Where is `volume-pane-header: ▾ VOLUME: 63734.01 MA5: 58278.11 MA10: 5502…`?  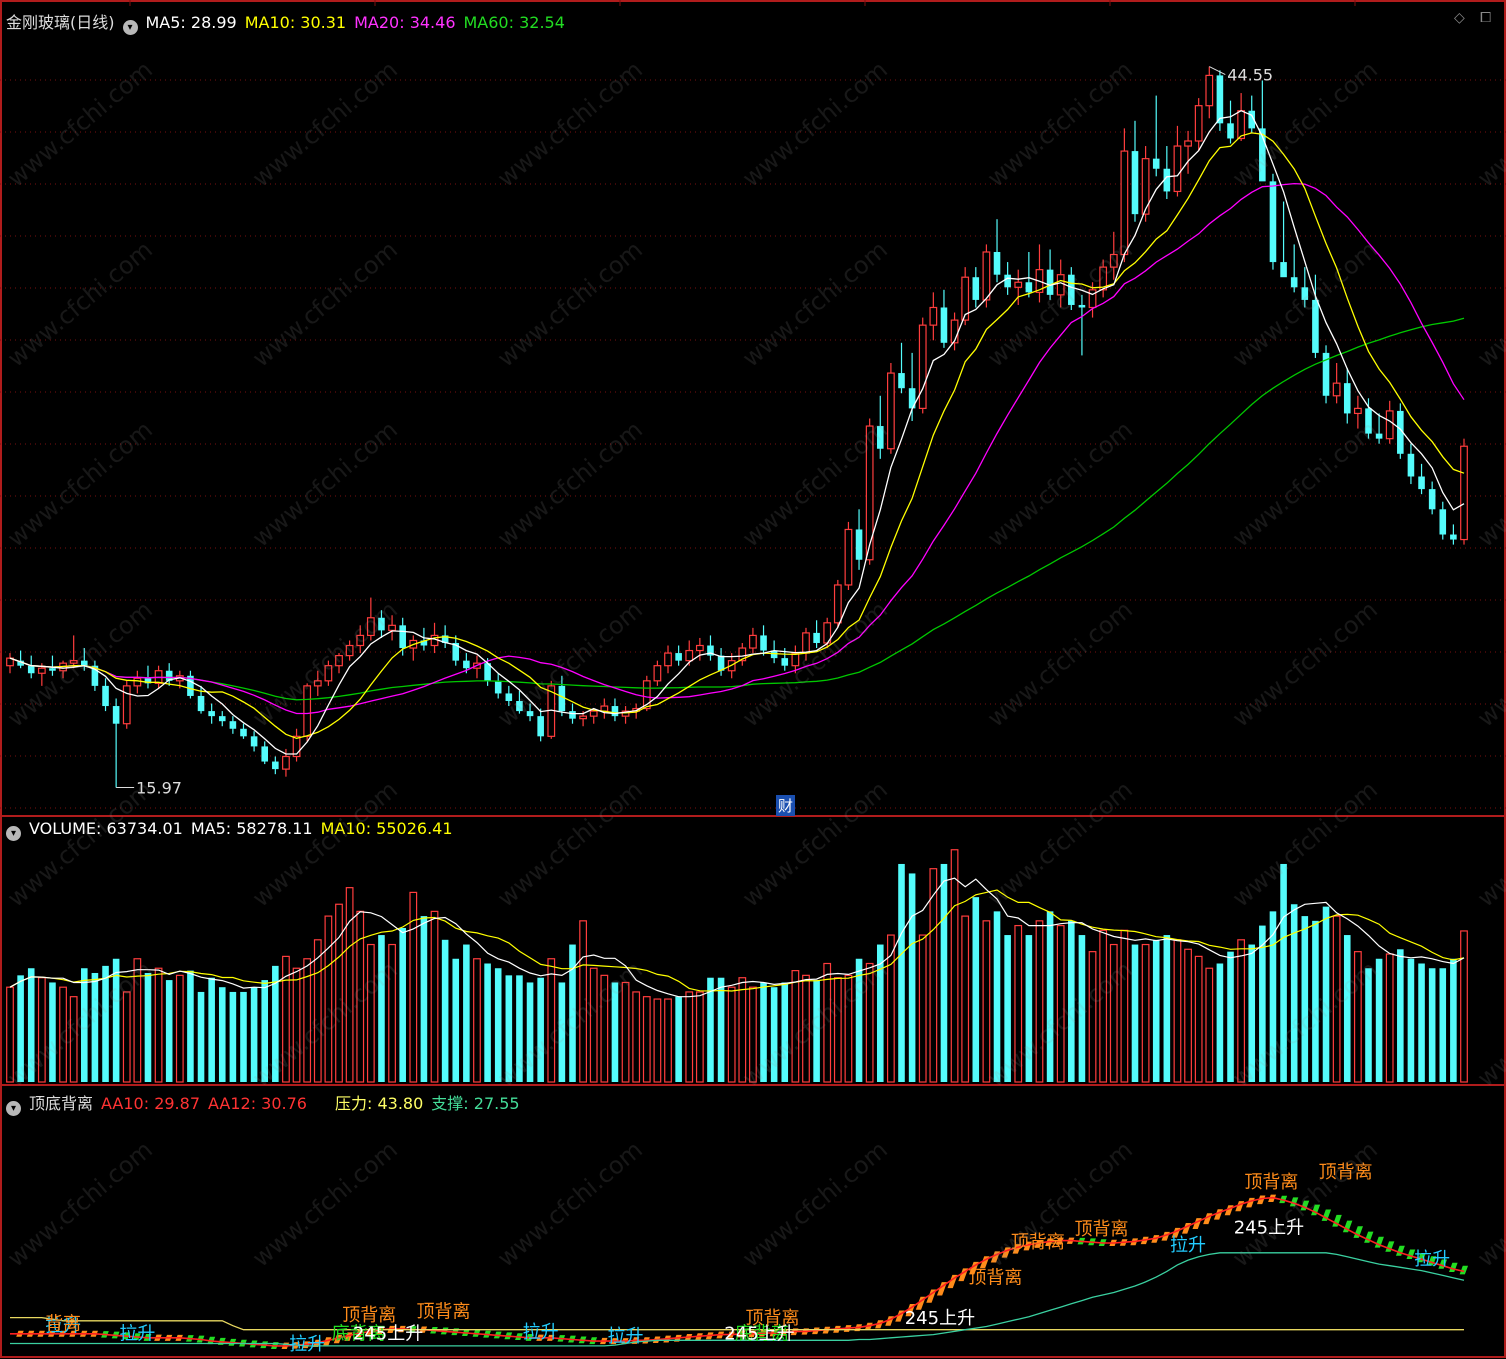 volume-pane-header: ▾ VOLUME: 63734.01 MA5: 58278.11 MA10: 5502… is located at coordinates (233, 830).